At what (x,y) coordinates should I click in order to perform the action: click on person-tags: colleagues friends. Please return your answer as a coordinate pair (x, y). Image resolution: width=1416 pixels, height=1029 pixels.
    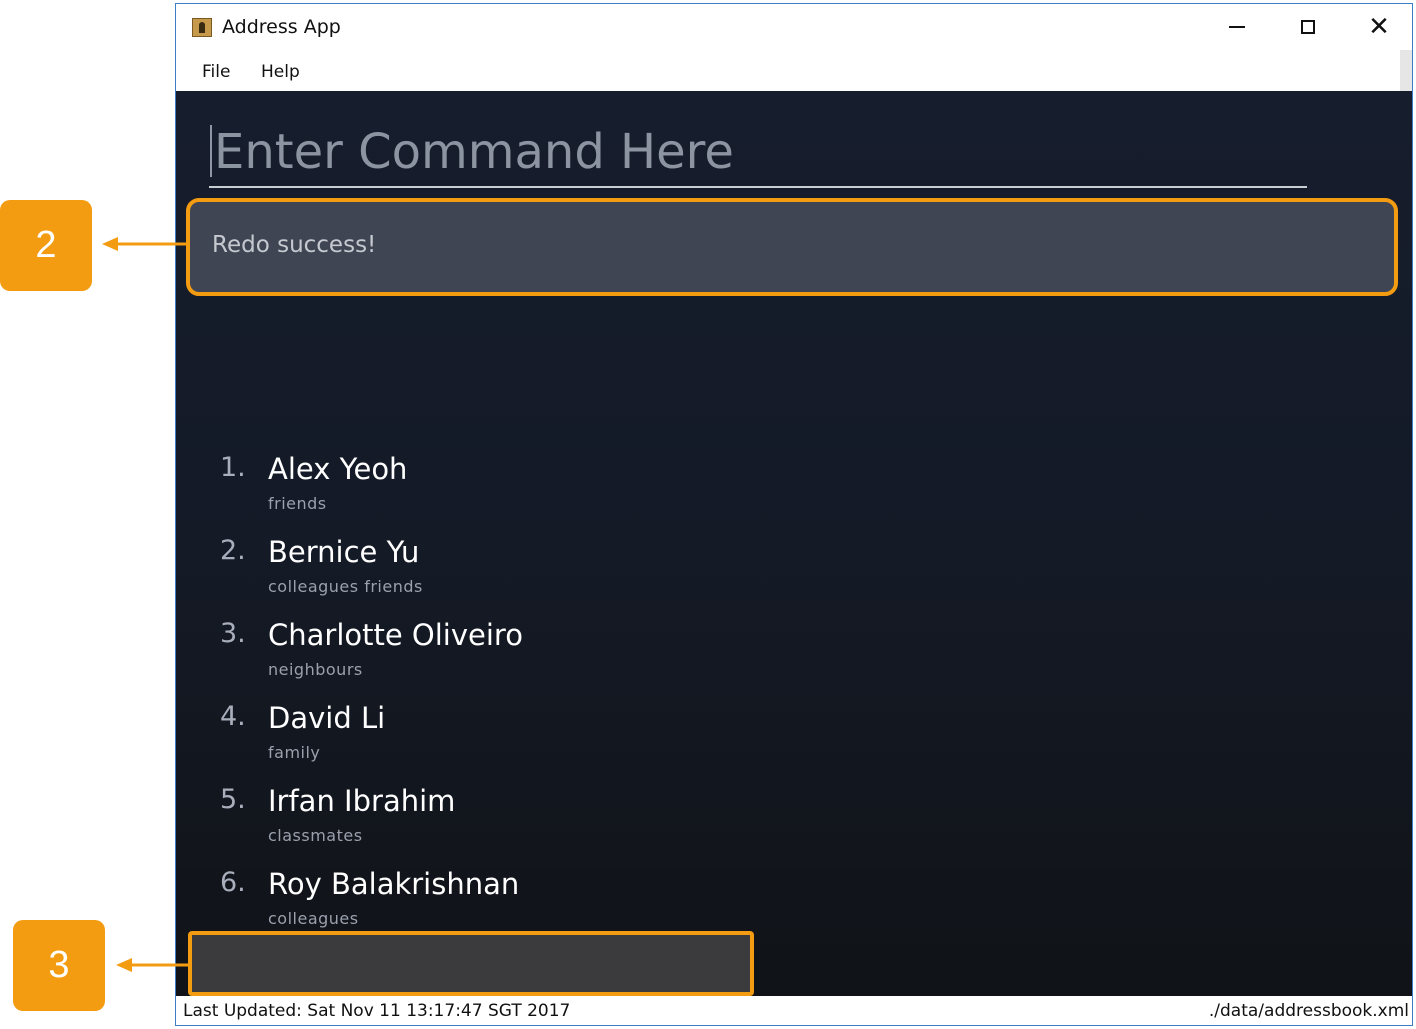
    Looking at the image, I should click on (345, 586).